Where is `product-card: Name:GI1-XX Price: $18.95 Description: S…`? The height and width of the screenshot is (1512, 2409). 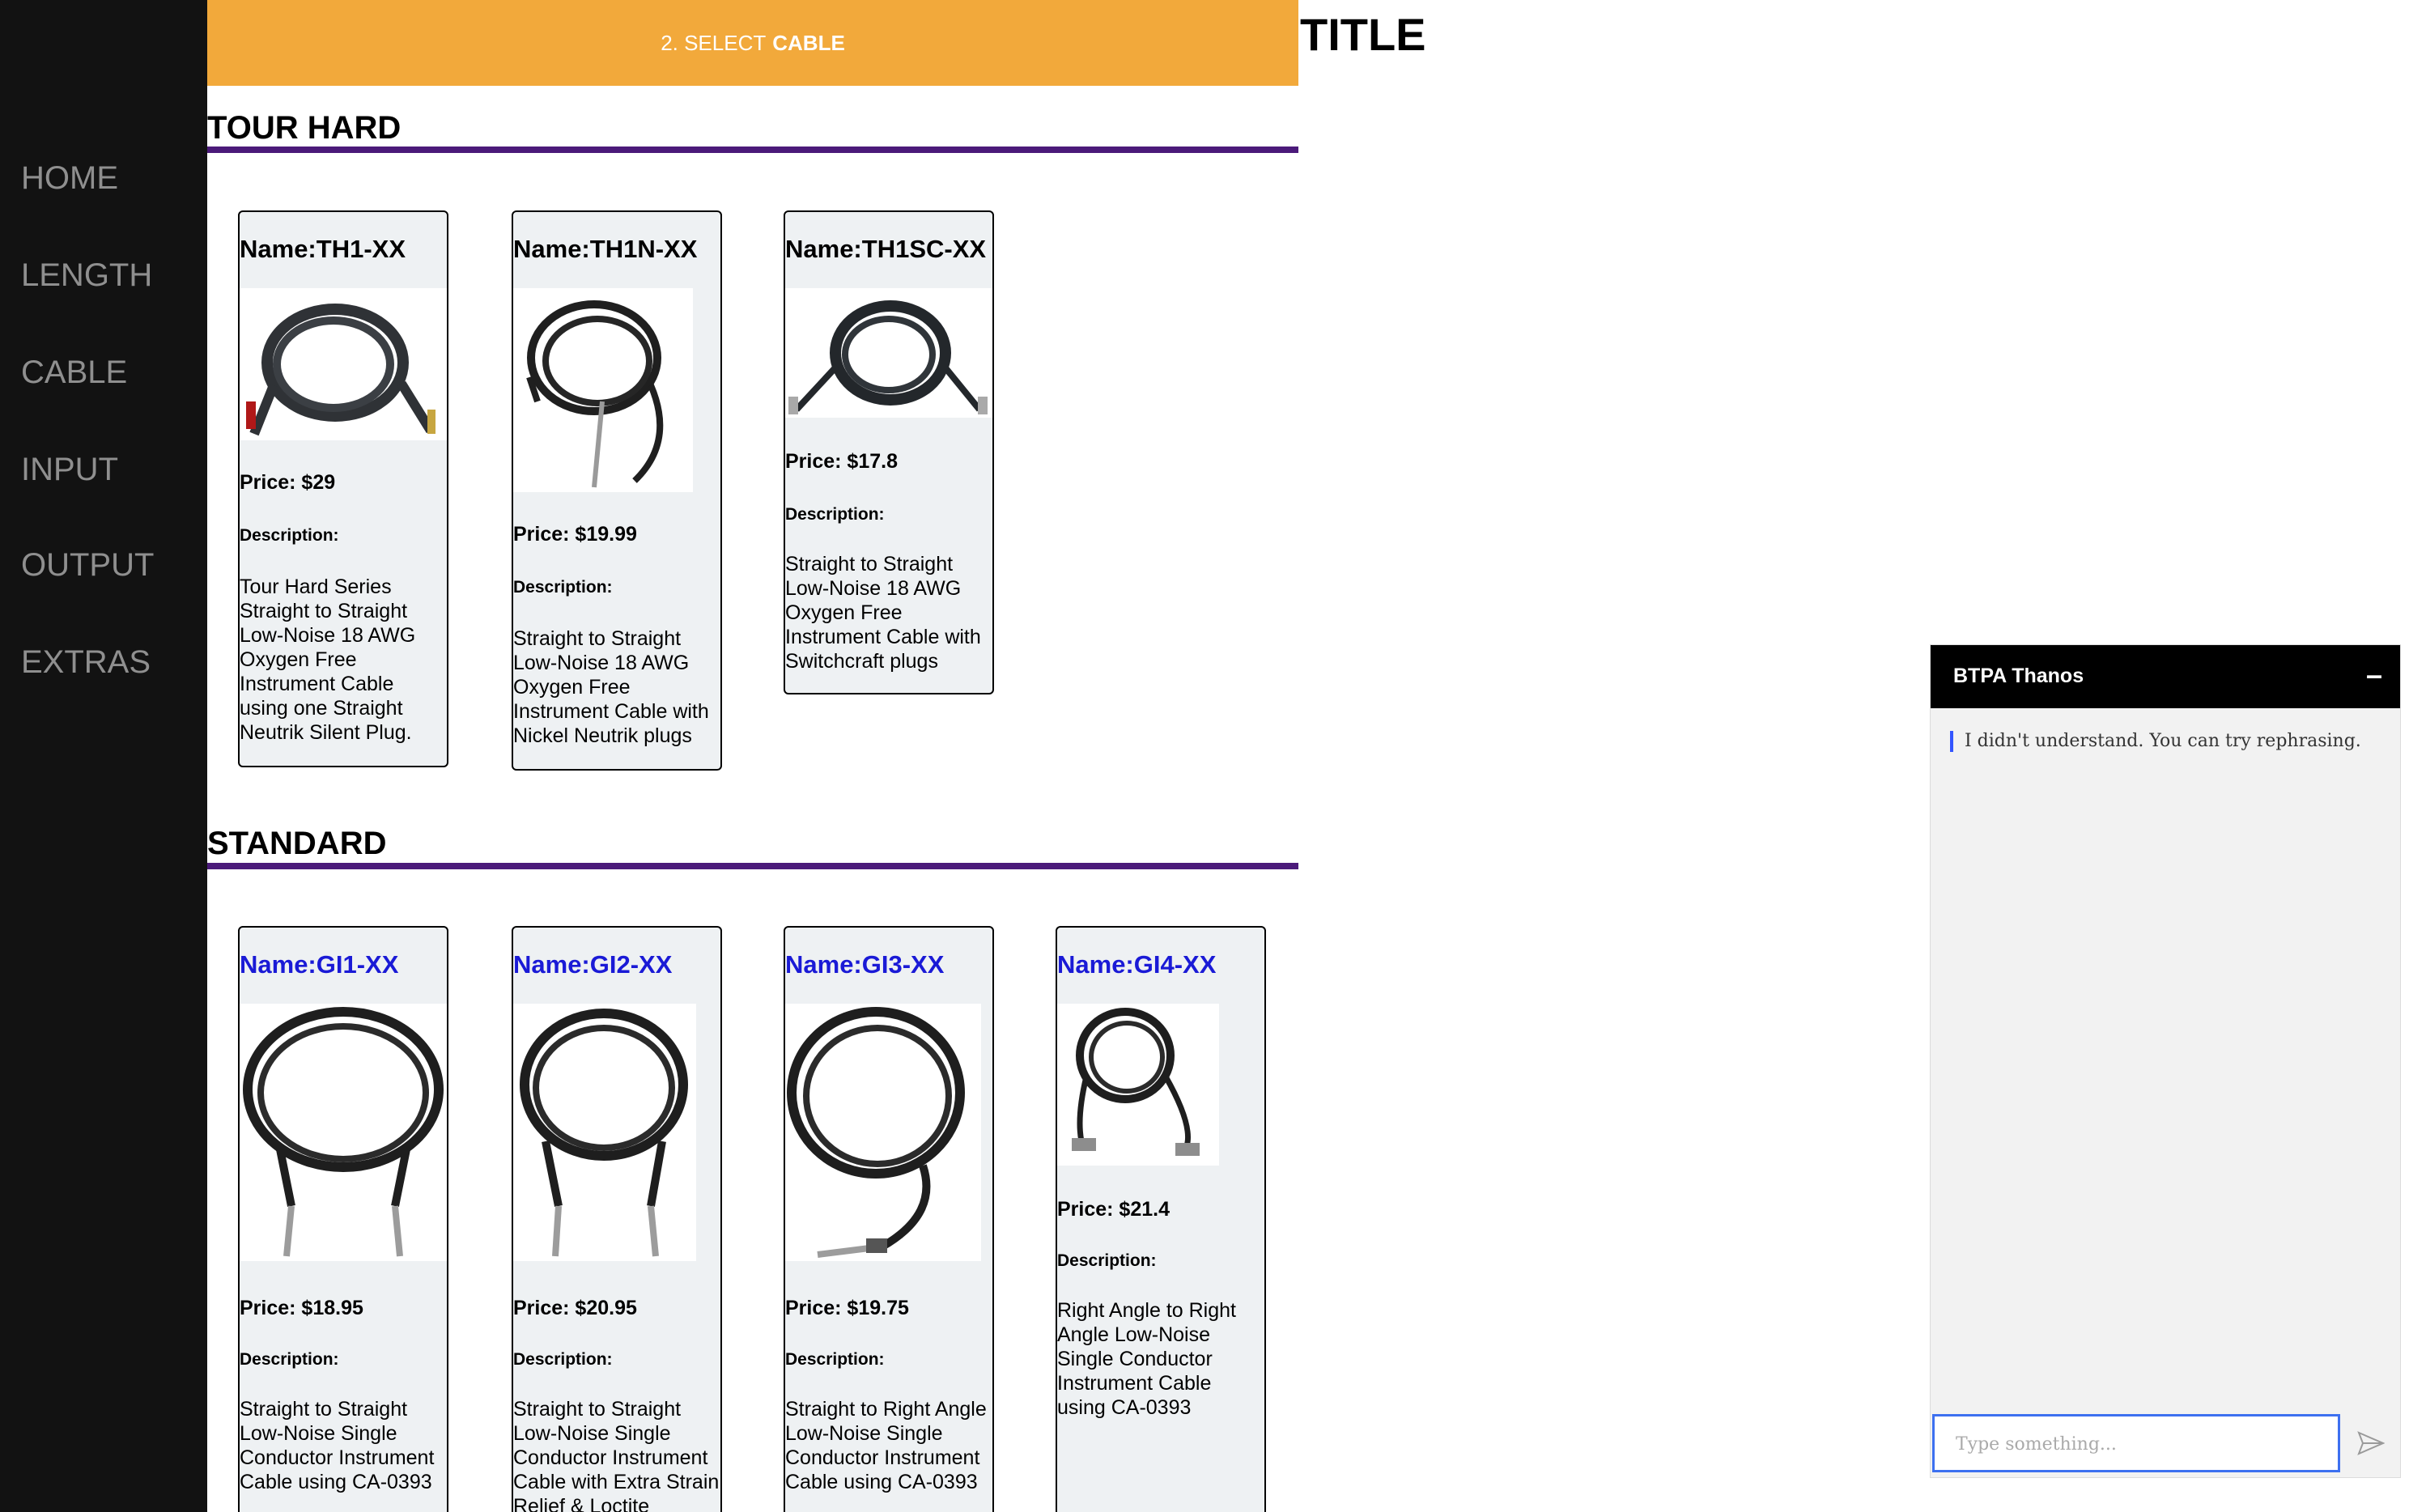
product-card: Name:GI1-XX Price: $18.95 Description: S… is located at coordinates (343, 1219).